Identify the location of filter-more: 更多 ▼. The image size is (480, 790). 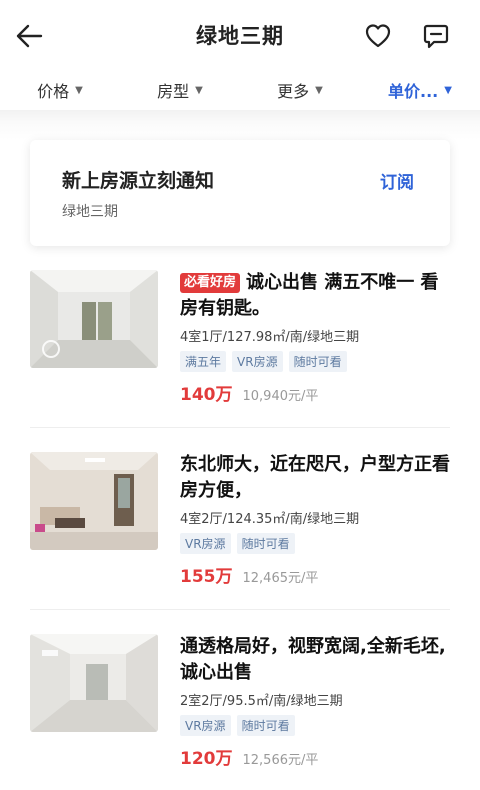
(300, 90).